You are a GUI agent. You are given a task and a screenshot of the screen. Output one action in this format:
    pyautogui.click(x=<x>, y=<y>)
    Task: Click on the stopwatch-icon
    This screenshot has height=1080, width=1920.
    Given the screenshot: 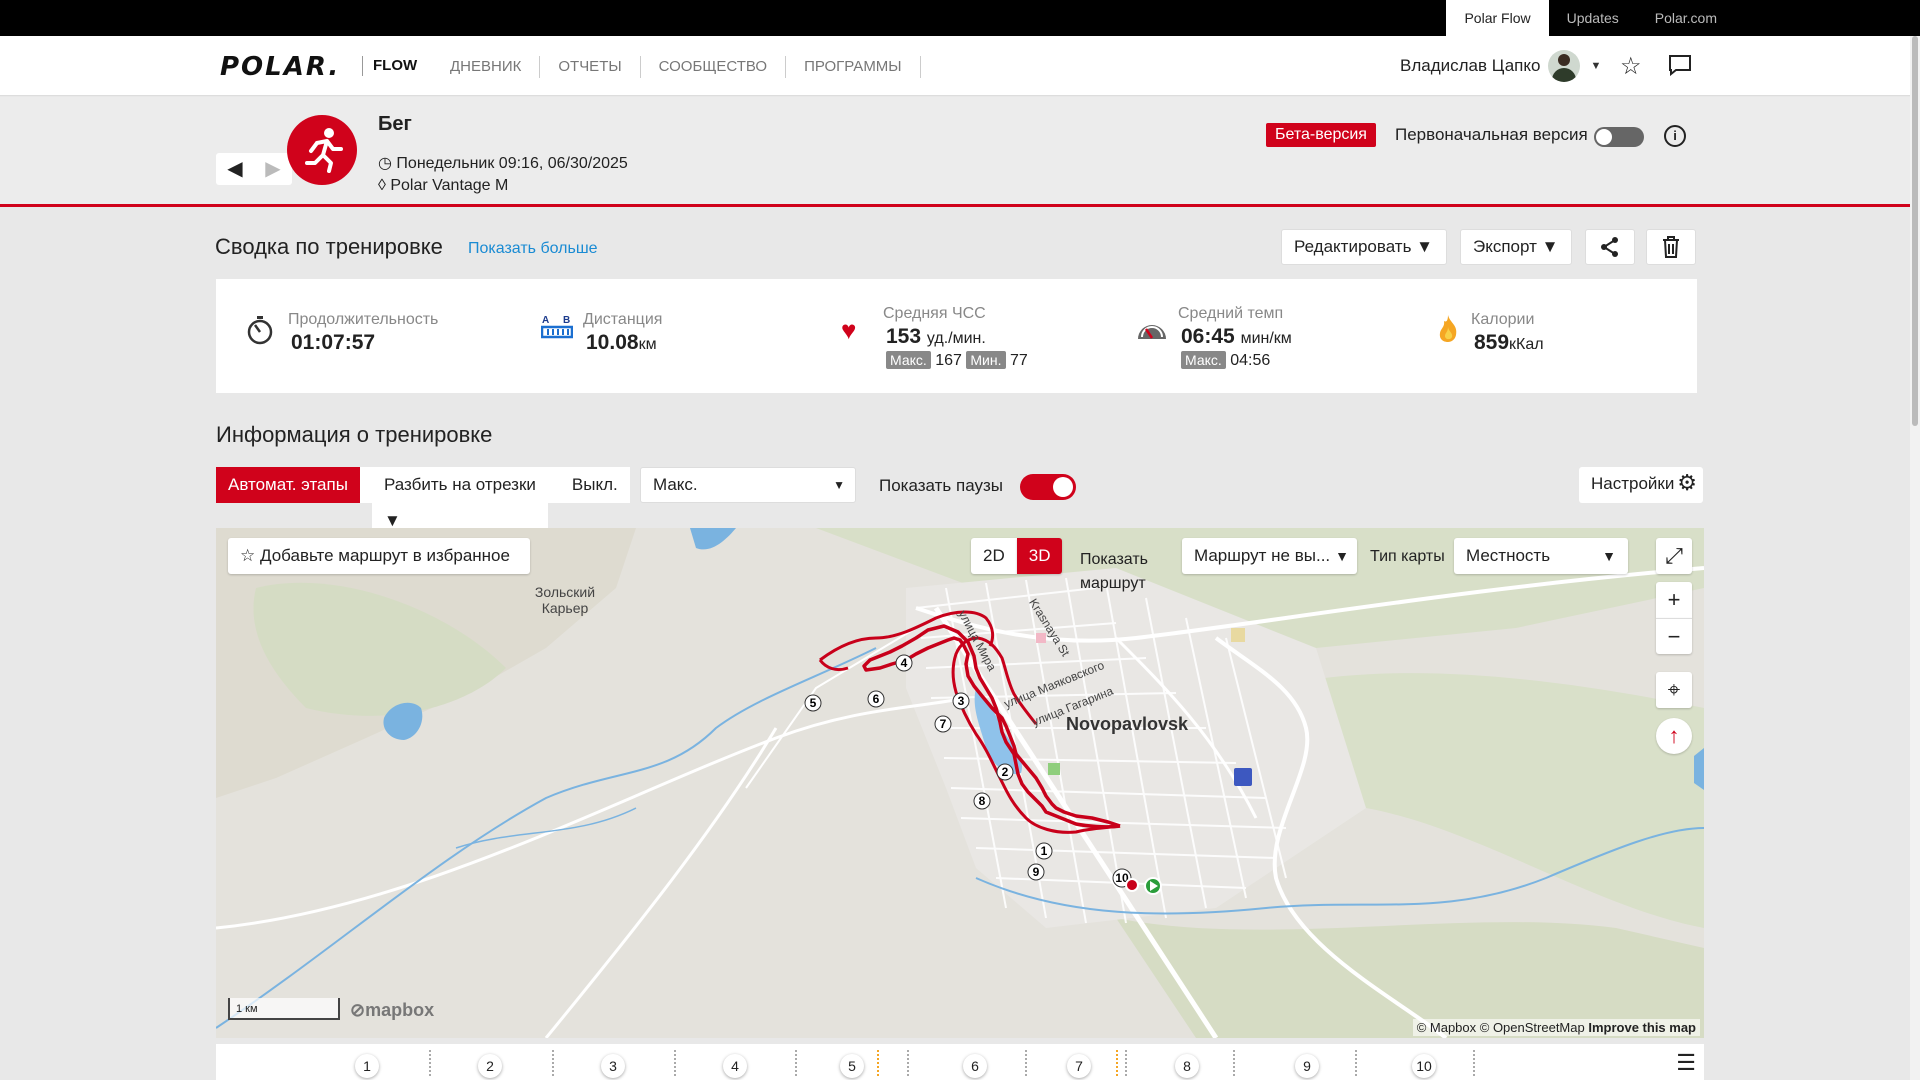 What is the action you would take?
    pyautogui.click(x=260, y=333)
    